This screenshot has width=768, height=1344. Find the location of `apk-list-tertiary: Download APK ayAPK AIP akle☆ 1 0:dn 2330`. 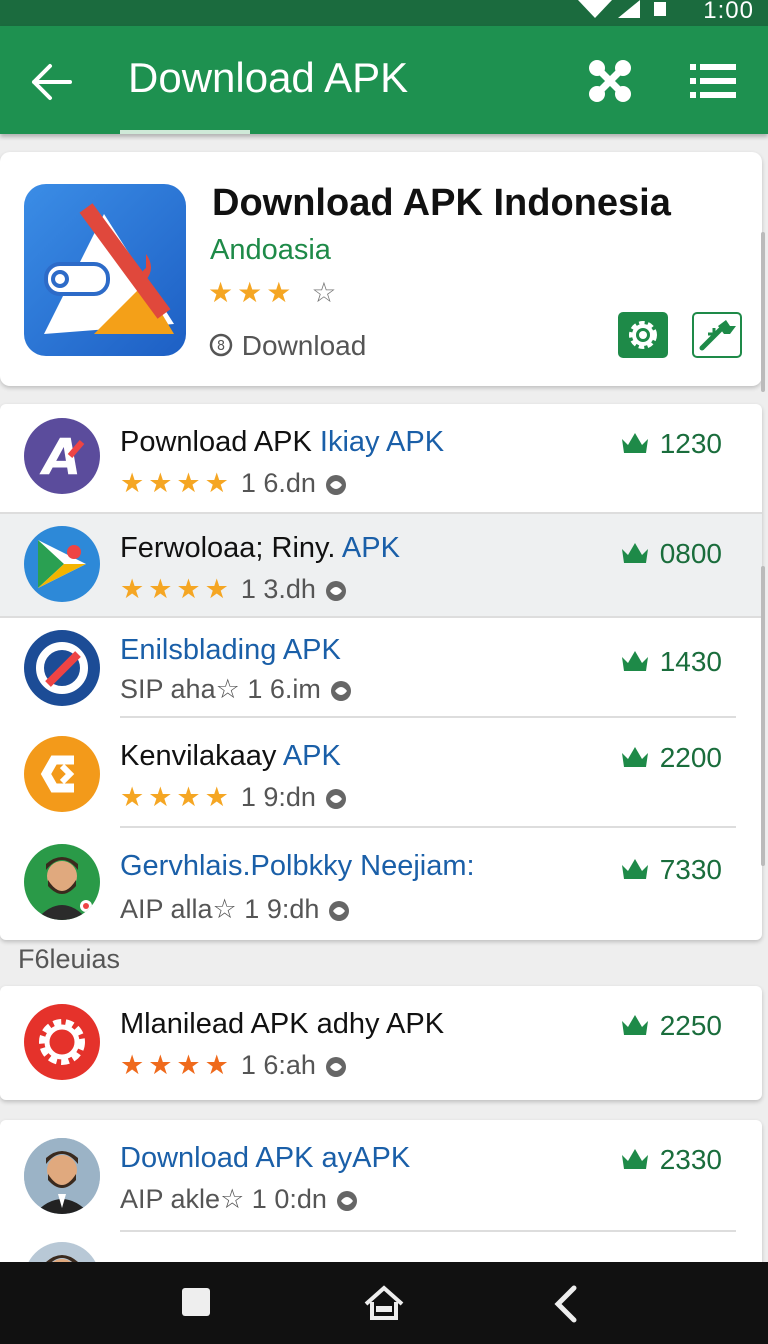

apk-list-tertiary: Download APK ayAPK AIP akle☆ 1 0:dn 2330 is located at coordinates (381, 1195).